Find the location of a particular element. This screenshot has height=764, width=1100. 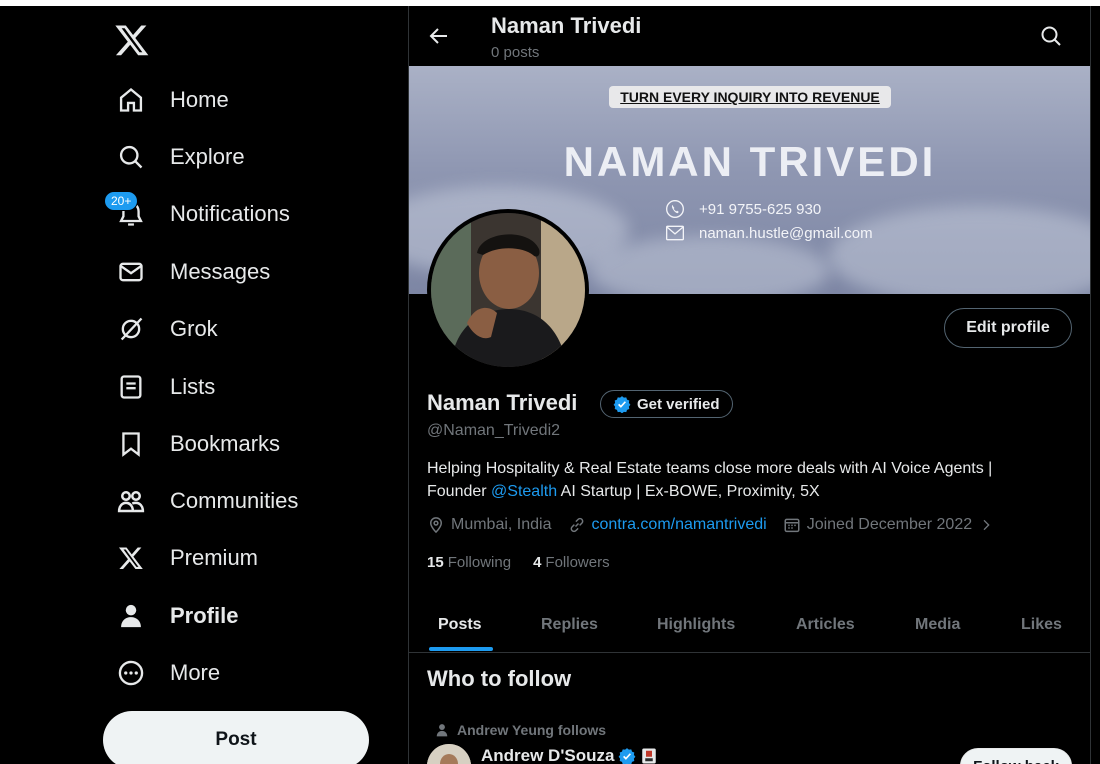

people-icon is located at coordinates (131, 501).